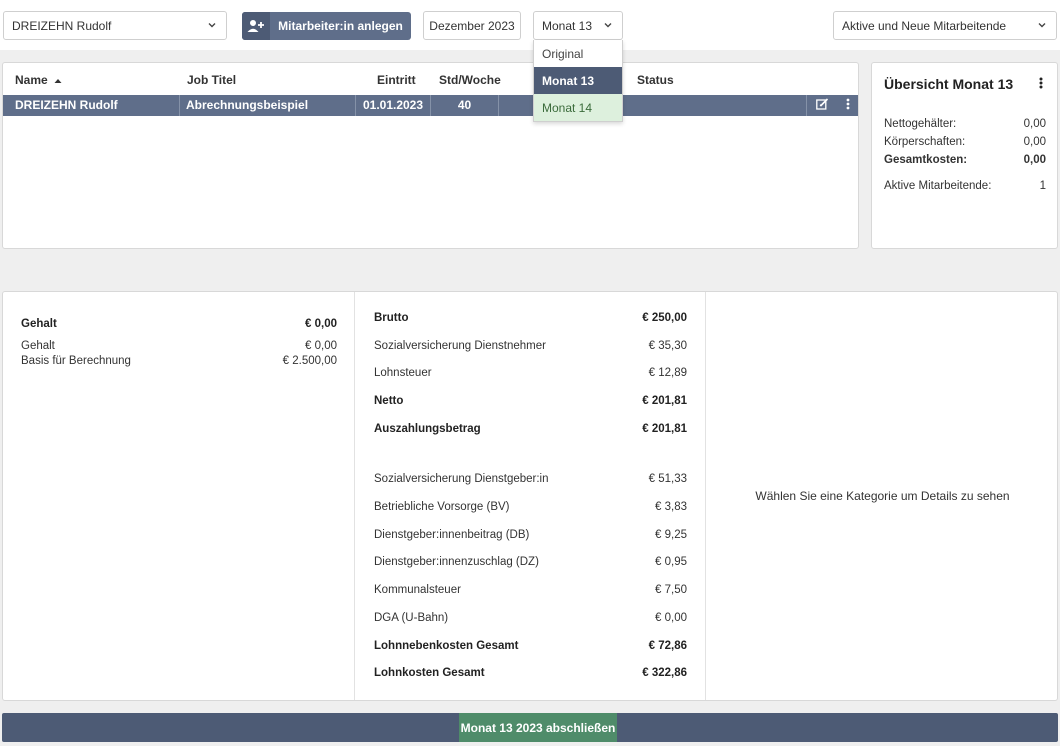  What do you see at coordinates (530, 618) in the screenshot?
I see `breakdown-row-dga: DGA (U-Bahn) € 0,00` at bounding box center [530, 618].